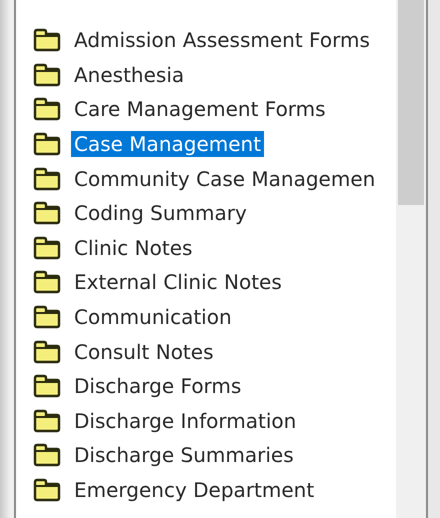 This screenshot has width=440, height=518. I want to click on folder-item: Discharge Information, so click(185, 421).